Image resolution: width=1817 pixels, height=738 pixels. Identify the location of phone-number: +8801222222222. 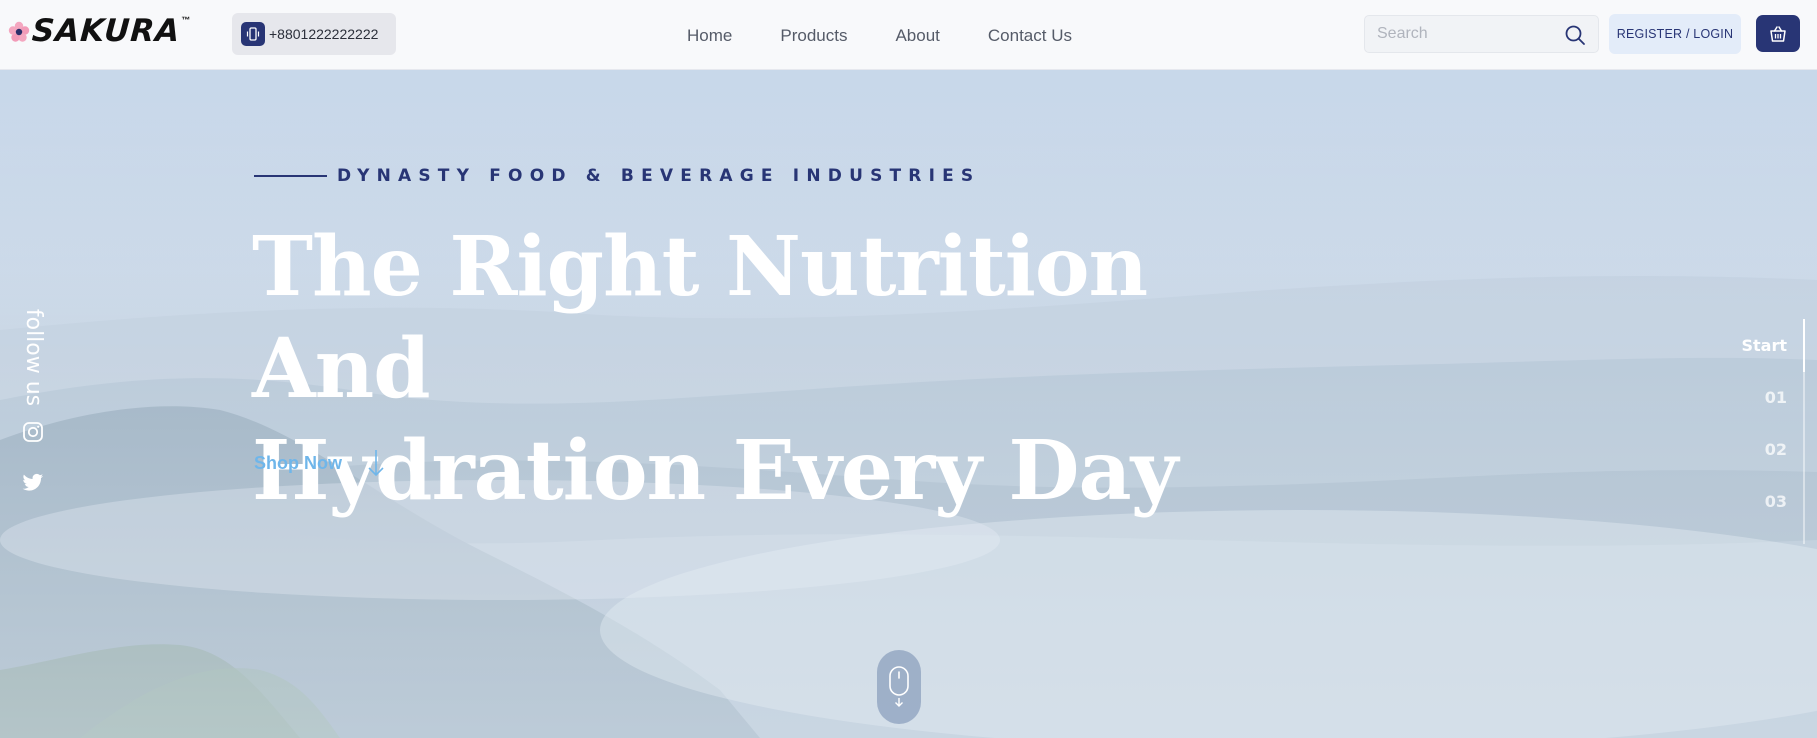
(324, 34).